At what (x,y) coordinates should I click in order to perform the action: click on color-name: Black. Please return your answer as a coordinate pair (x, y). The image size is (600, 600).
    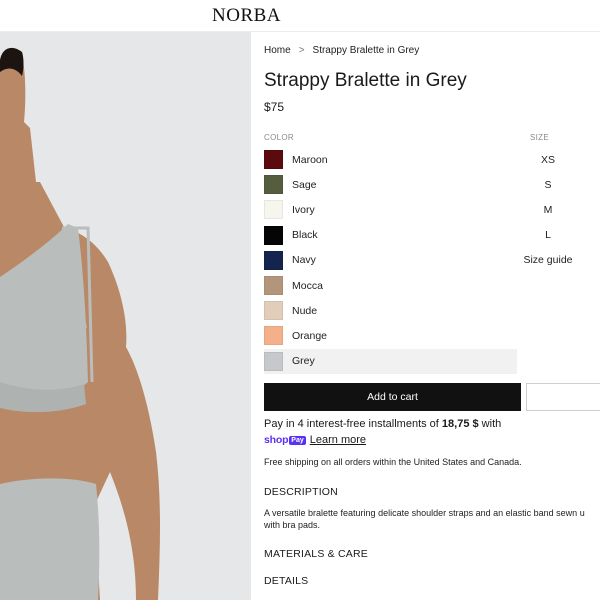
    Looking at the image, I should click on (305, 235).